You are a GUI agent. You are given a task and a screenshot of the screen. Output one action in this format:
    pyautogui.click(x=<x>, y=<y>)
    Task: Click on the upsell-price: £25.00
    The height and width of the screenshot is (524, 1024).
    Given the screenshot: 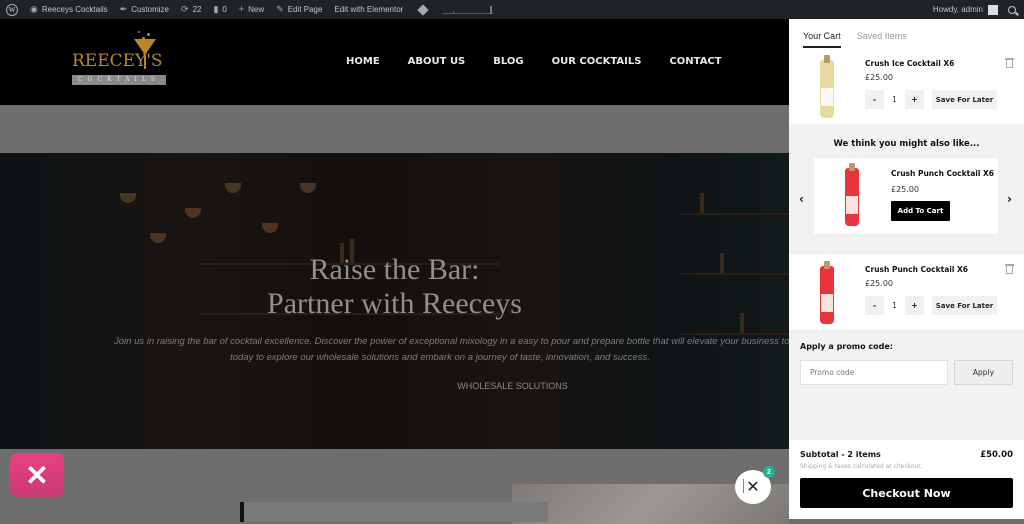 What is the action you would take?
    pyautogui.click(x=905, y=189)
    